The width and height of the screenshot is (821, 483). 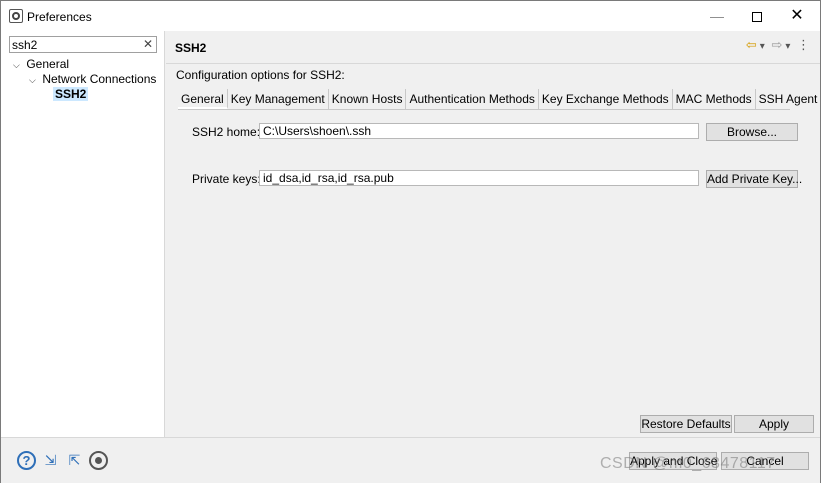 I want to click on record-icon, so click(x=98, y=460).